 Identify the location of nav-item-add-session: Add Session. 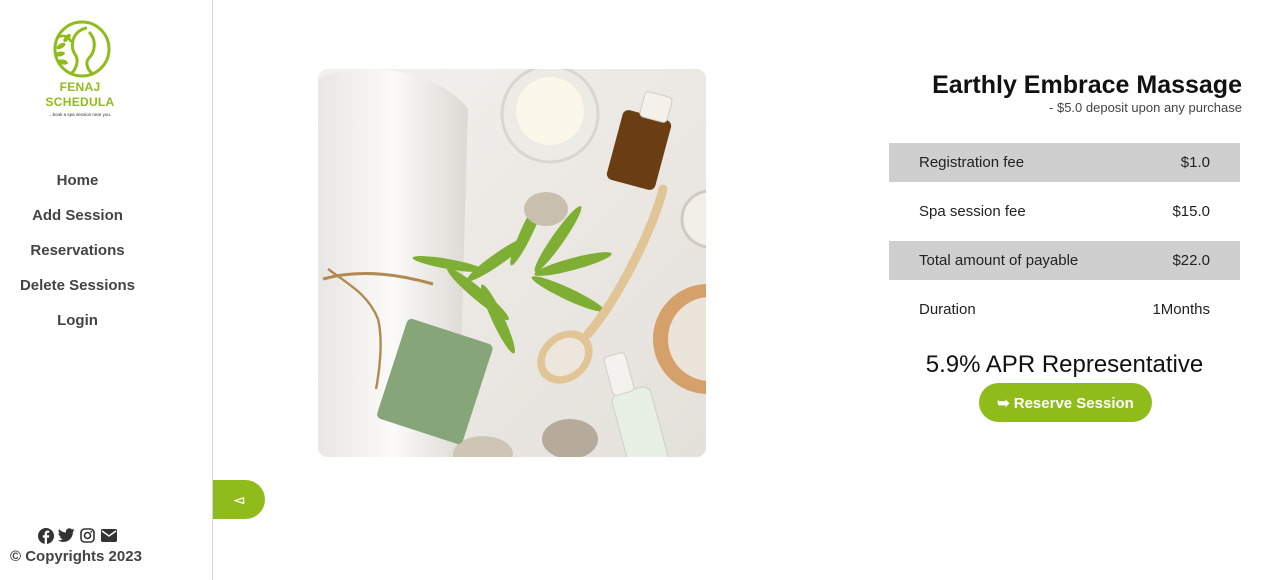
(77, 215).